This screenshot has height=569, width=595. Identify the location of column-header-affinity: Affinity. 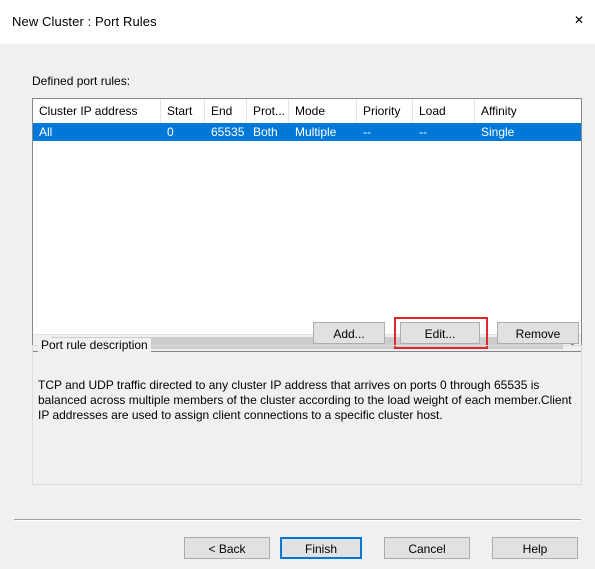
(528, 111).